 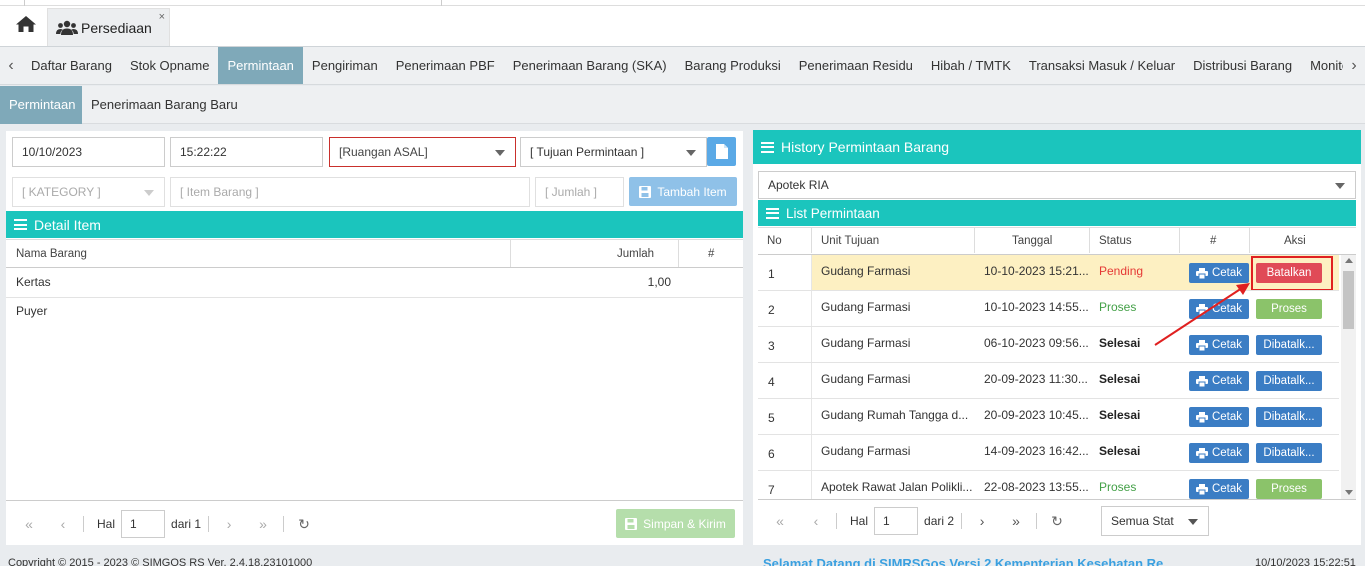 What do you see at coordinates (613, 152) in the screenshot?
I see `tujuan-permintaan-select: [ Tujuan Permintaan ]` at bounding box center [613, 152].